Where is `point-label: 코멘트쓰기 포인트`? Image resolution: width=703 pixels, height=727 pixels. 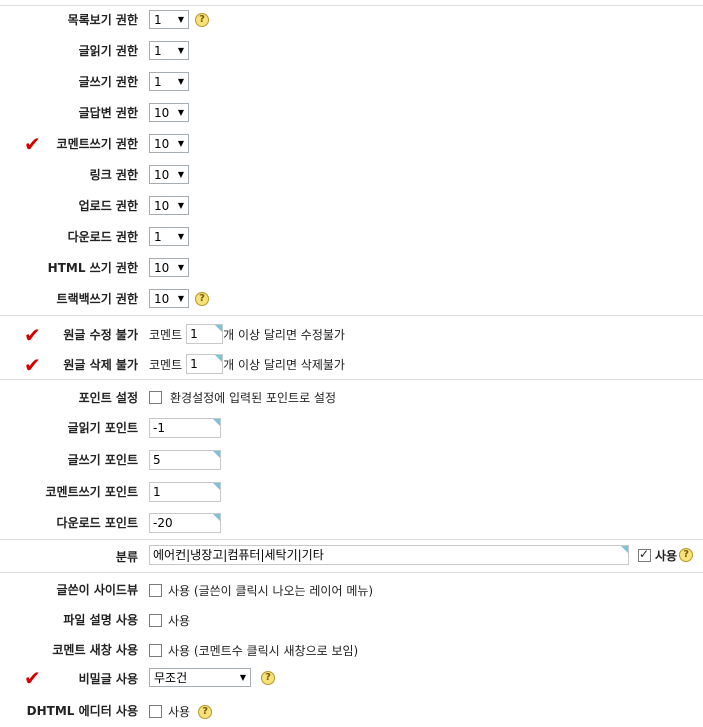
point-label: 코멘트쓰기 포인트 is located at coordinates (92, 492).